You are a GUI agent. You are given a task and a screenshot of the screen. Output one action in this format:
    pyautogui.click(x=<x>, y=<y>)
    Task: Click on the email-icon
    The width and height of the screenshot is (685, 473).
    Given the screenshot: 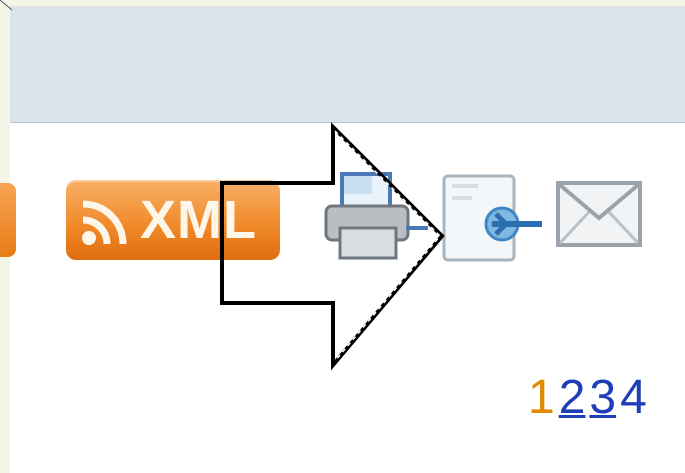 What is the action you would take?
    pyautogui.click(x=599, y=214)
    